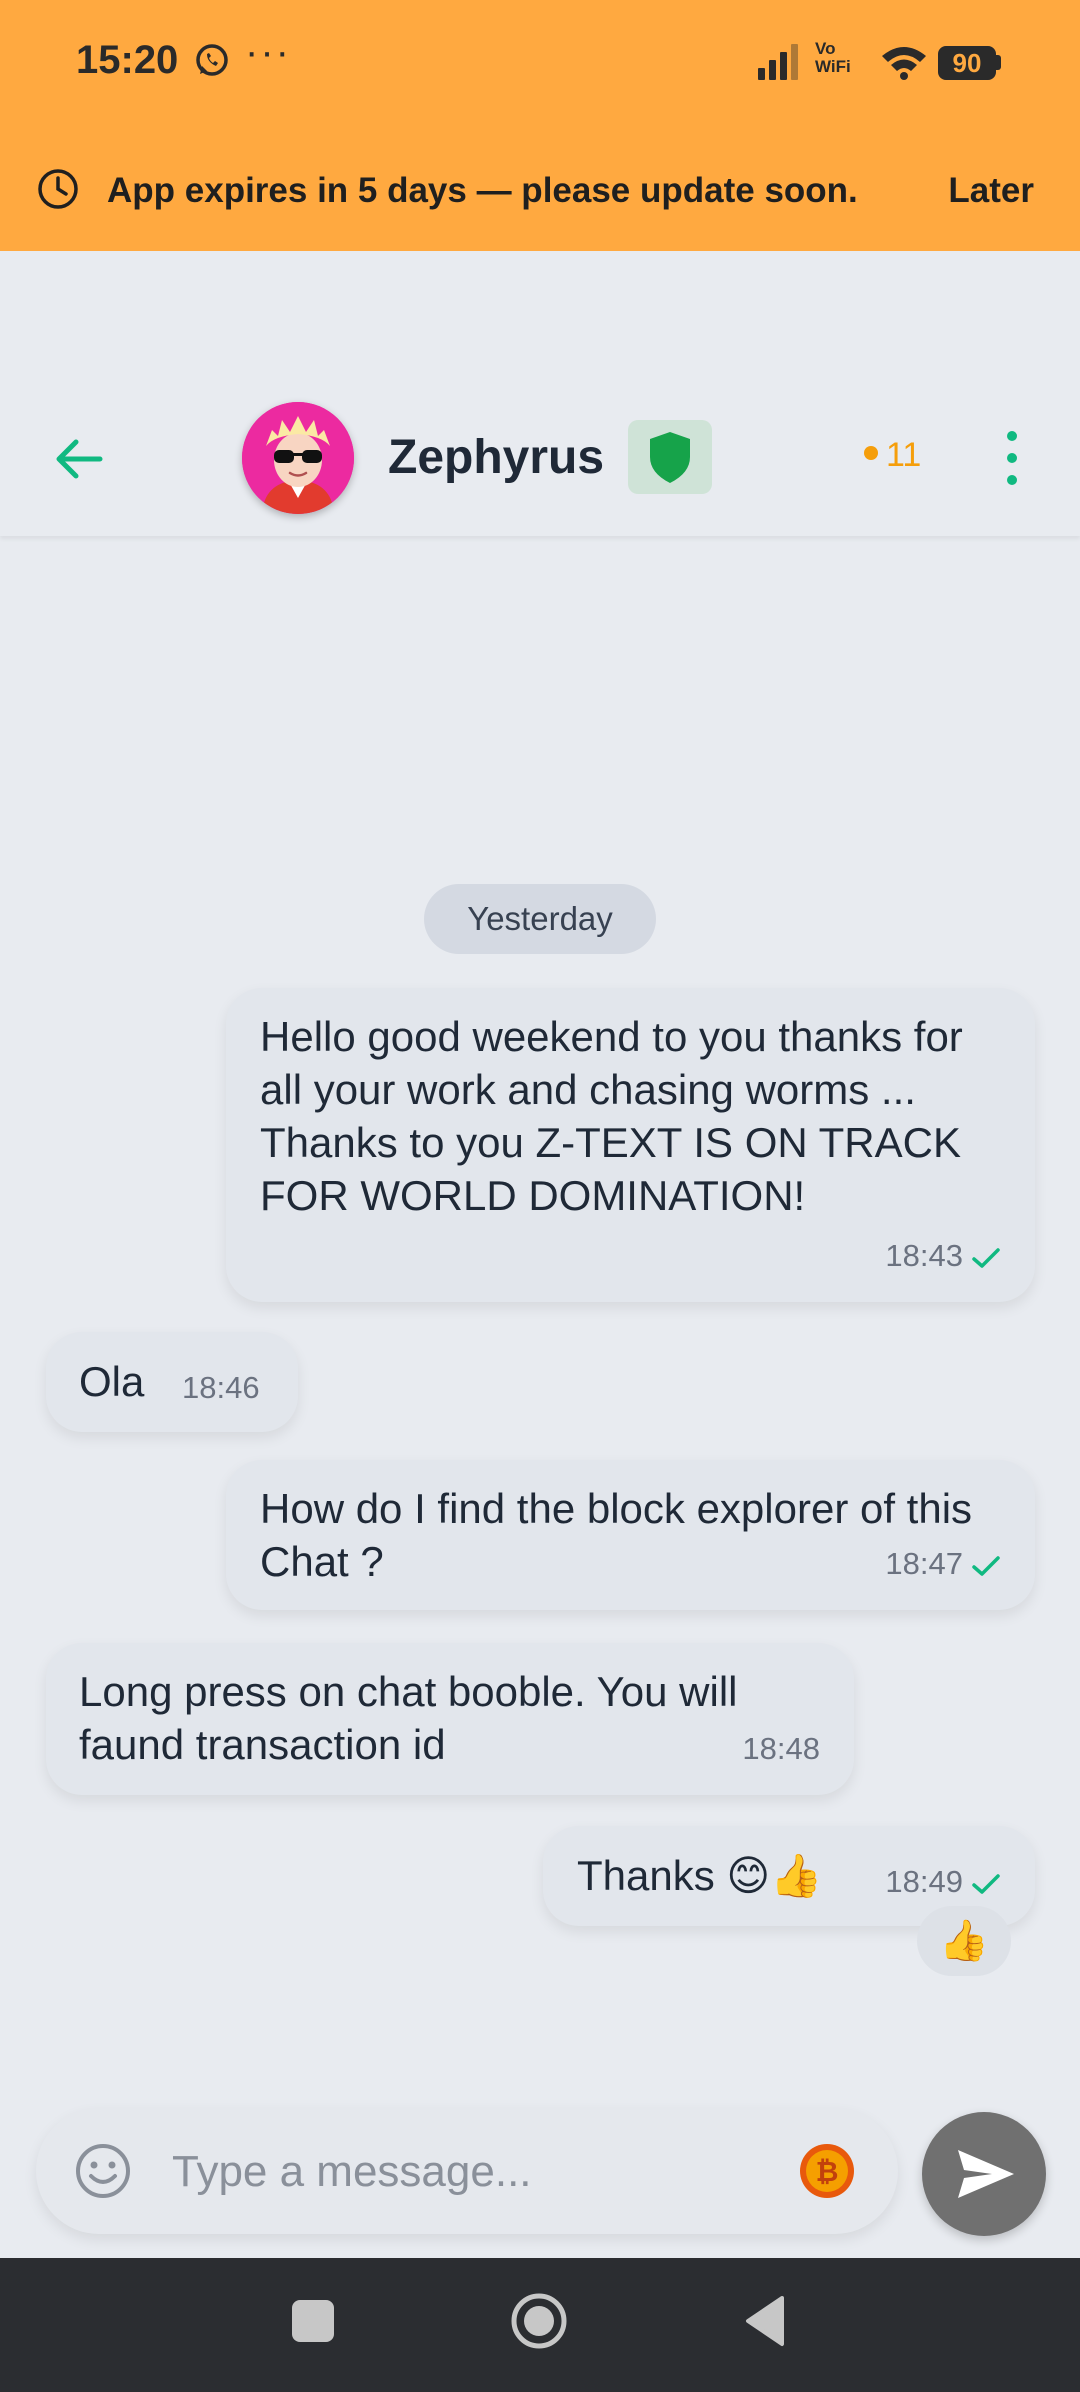  I want to click on status-time: 15:20, so click(127, 60).